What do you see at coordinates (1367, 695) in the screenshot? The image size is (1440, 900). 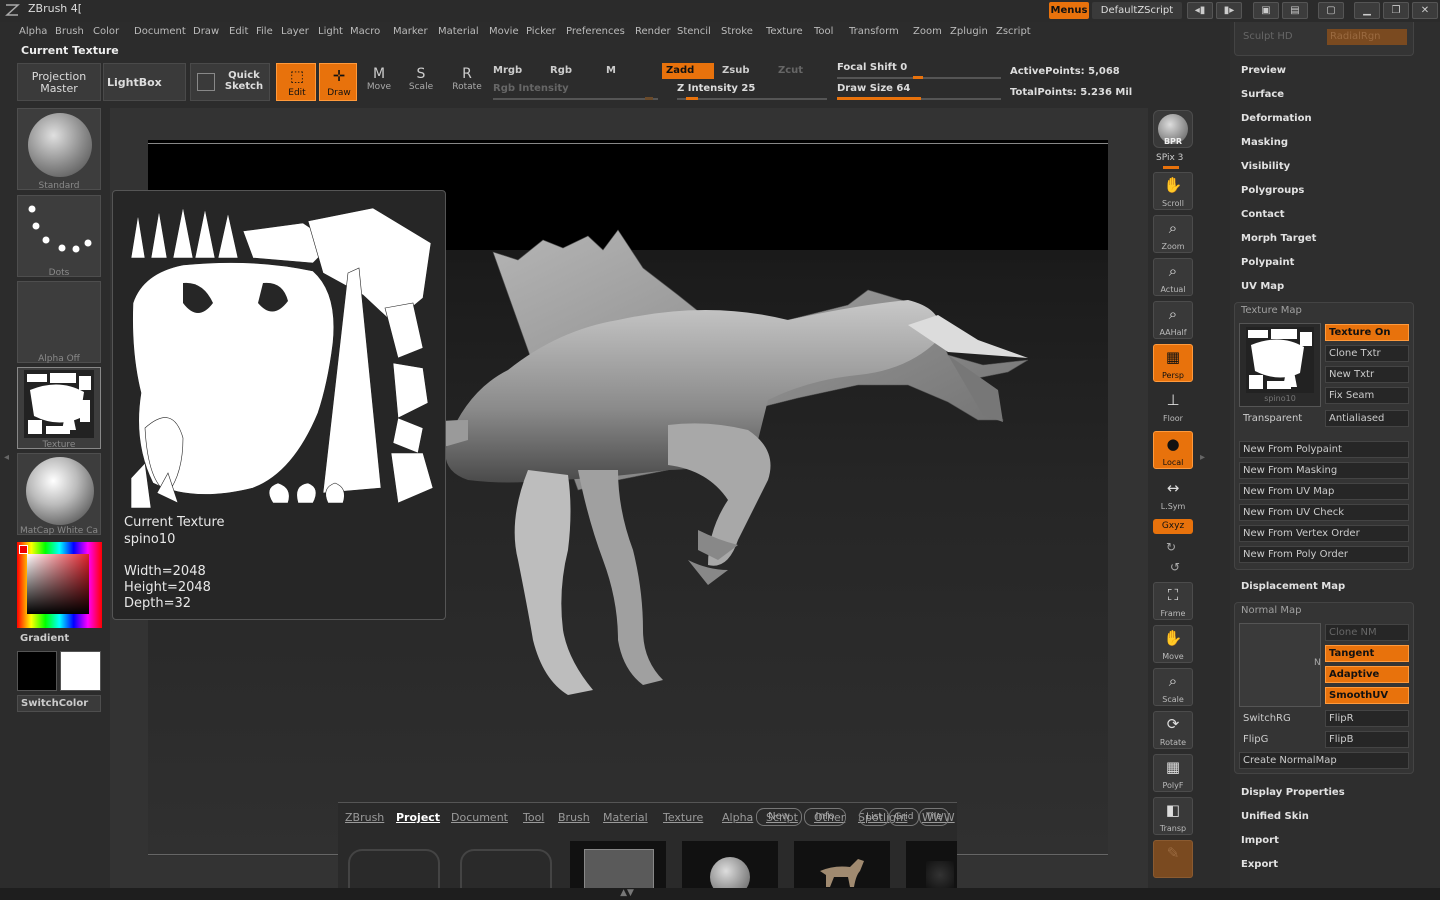 I see `smoothuv-toggle: SmoothUV` at bounding box center [1367, 695].